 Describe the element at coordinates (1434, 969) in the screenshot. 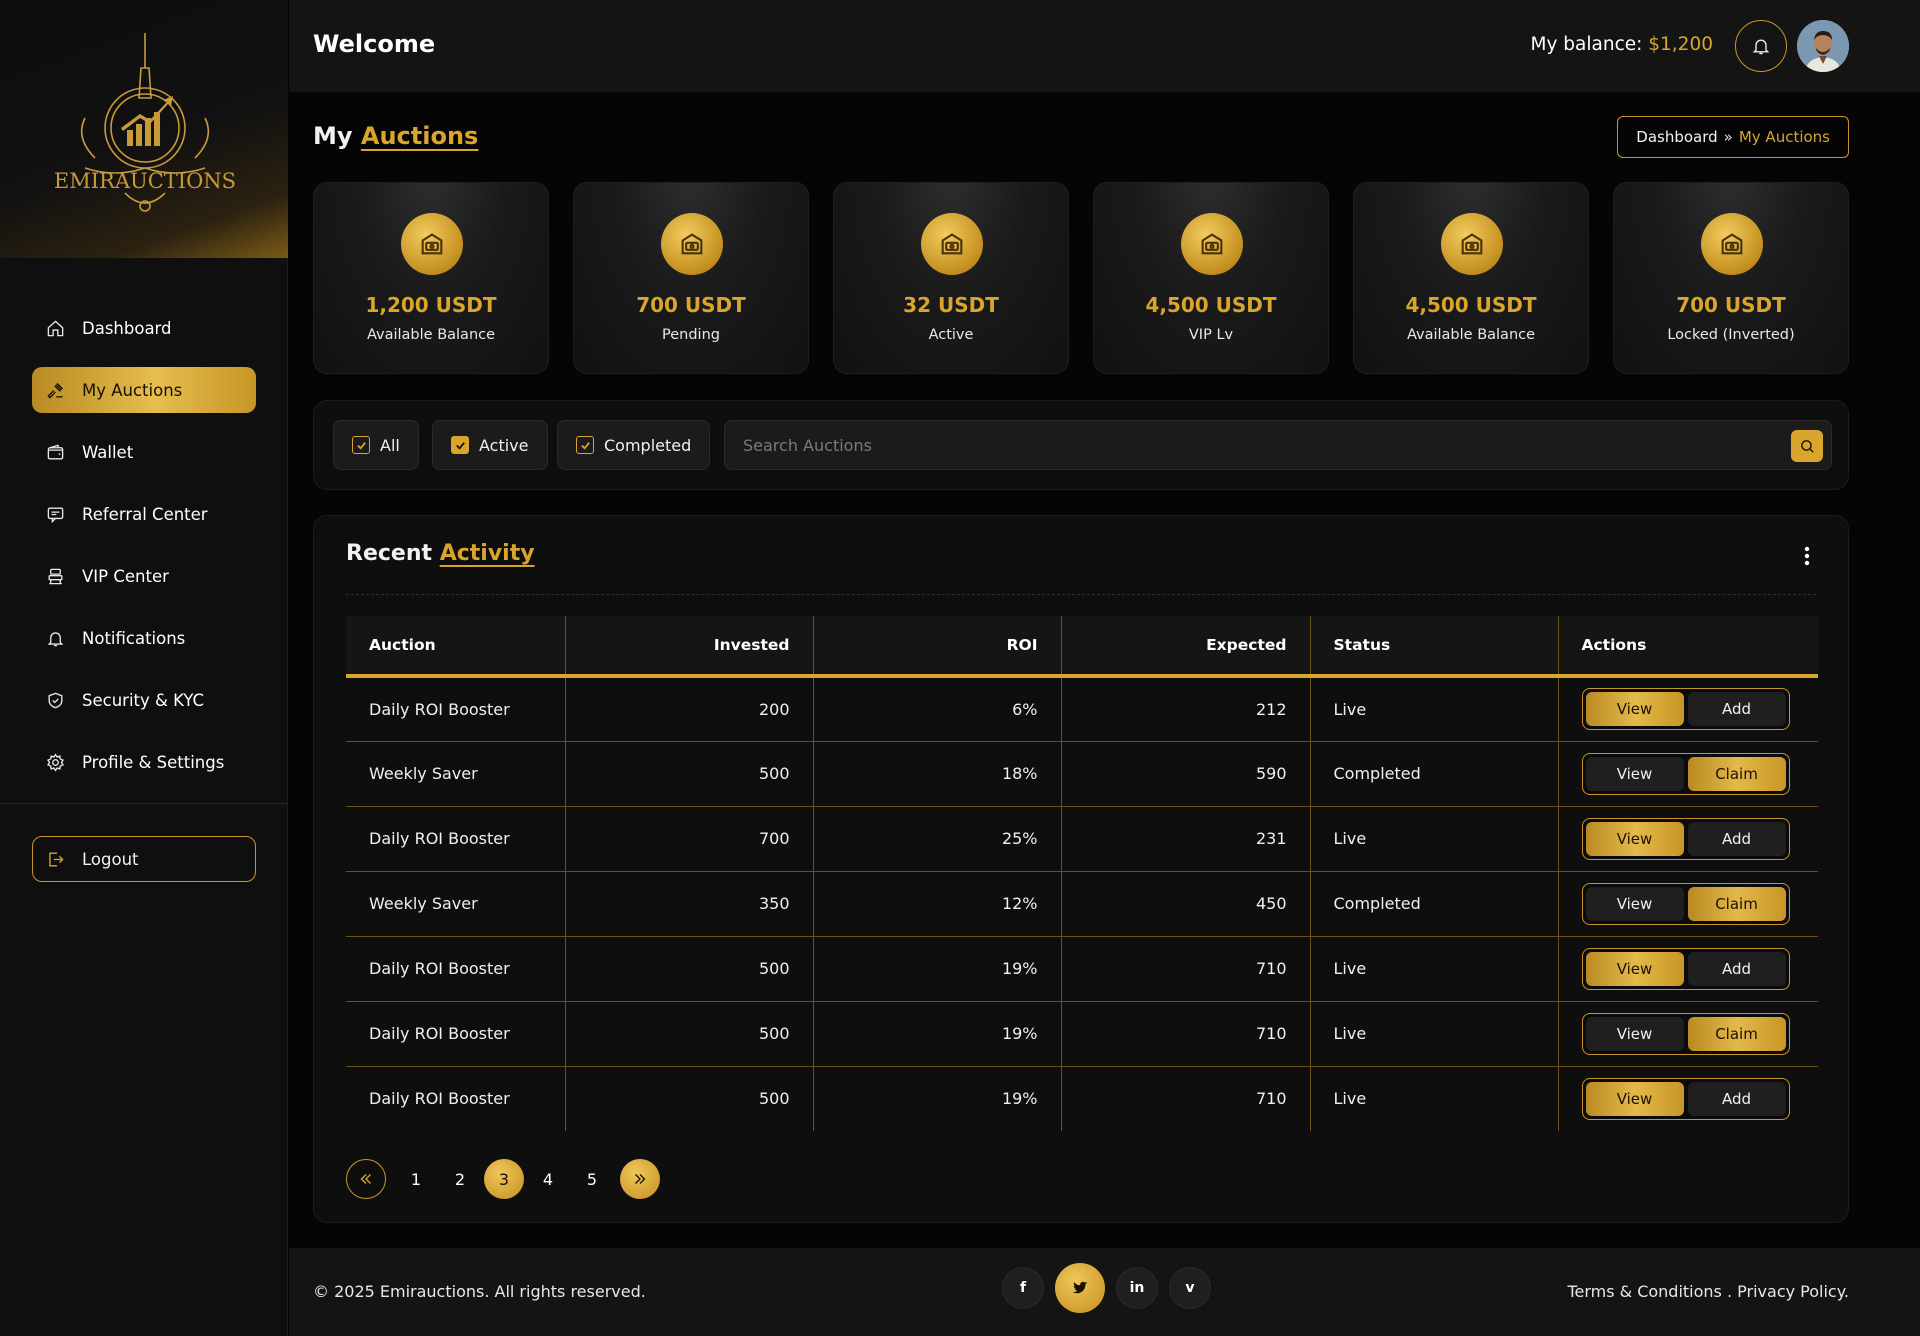

I see `cell-status: Live` at that location.